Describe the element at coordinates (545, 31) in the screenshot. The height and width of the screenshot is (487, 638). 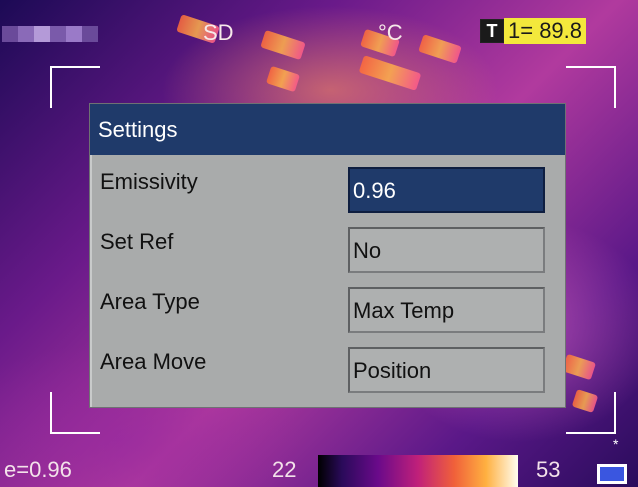
I see `readout-value: 1= 89.8` at that location.